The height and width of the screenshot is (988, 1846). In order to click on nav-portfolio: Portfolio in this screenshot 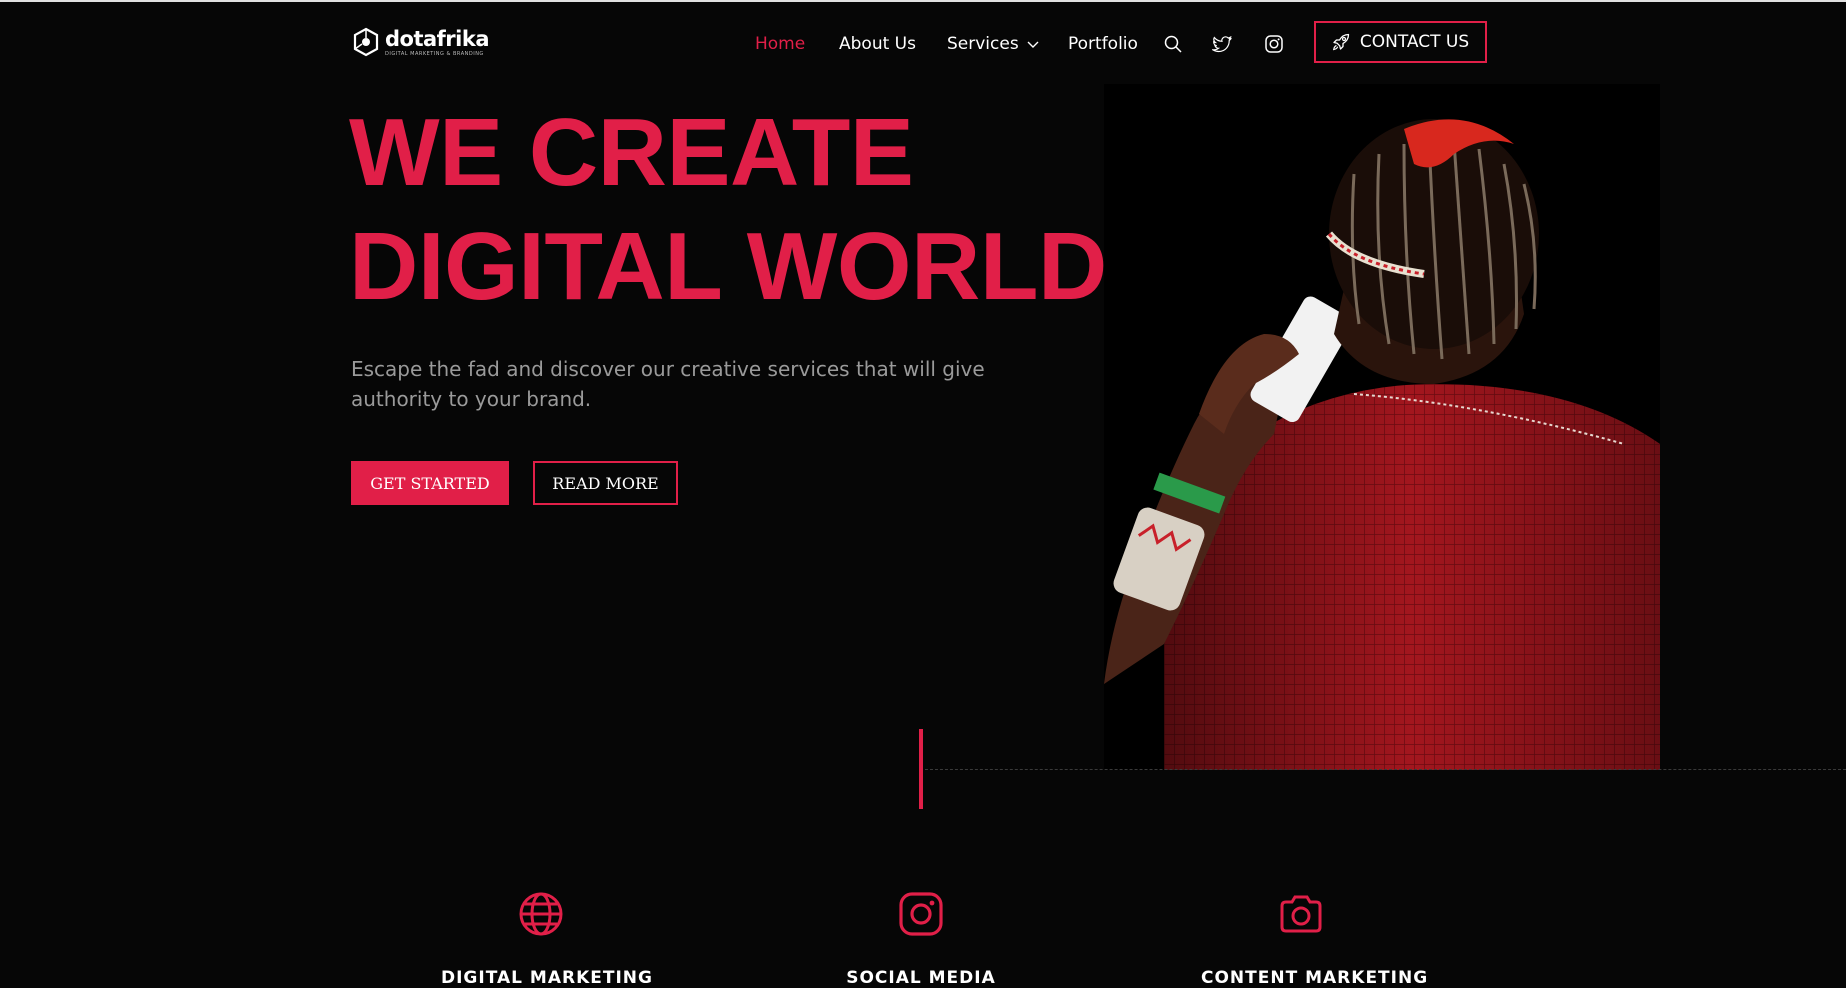, I will do `click(1103, 44)`.